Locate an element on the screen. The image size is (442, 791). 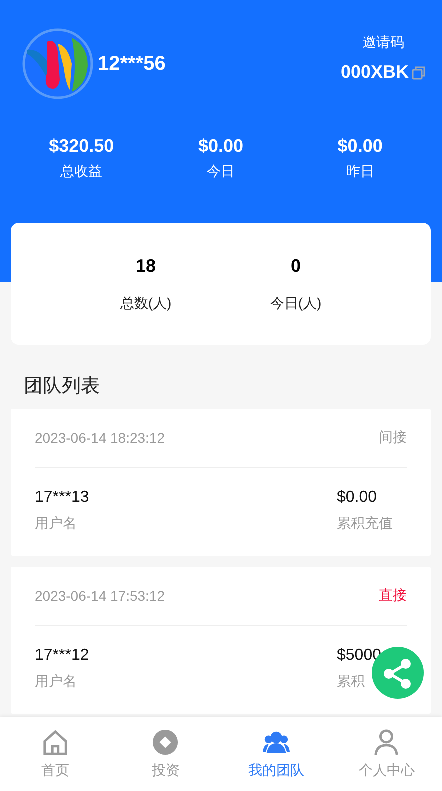
recharge-label: 累积充值 is located at coordinates (365, 524).